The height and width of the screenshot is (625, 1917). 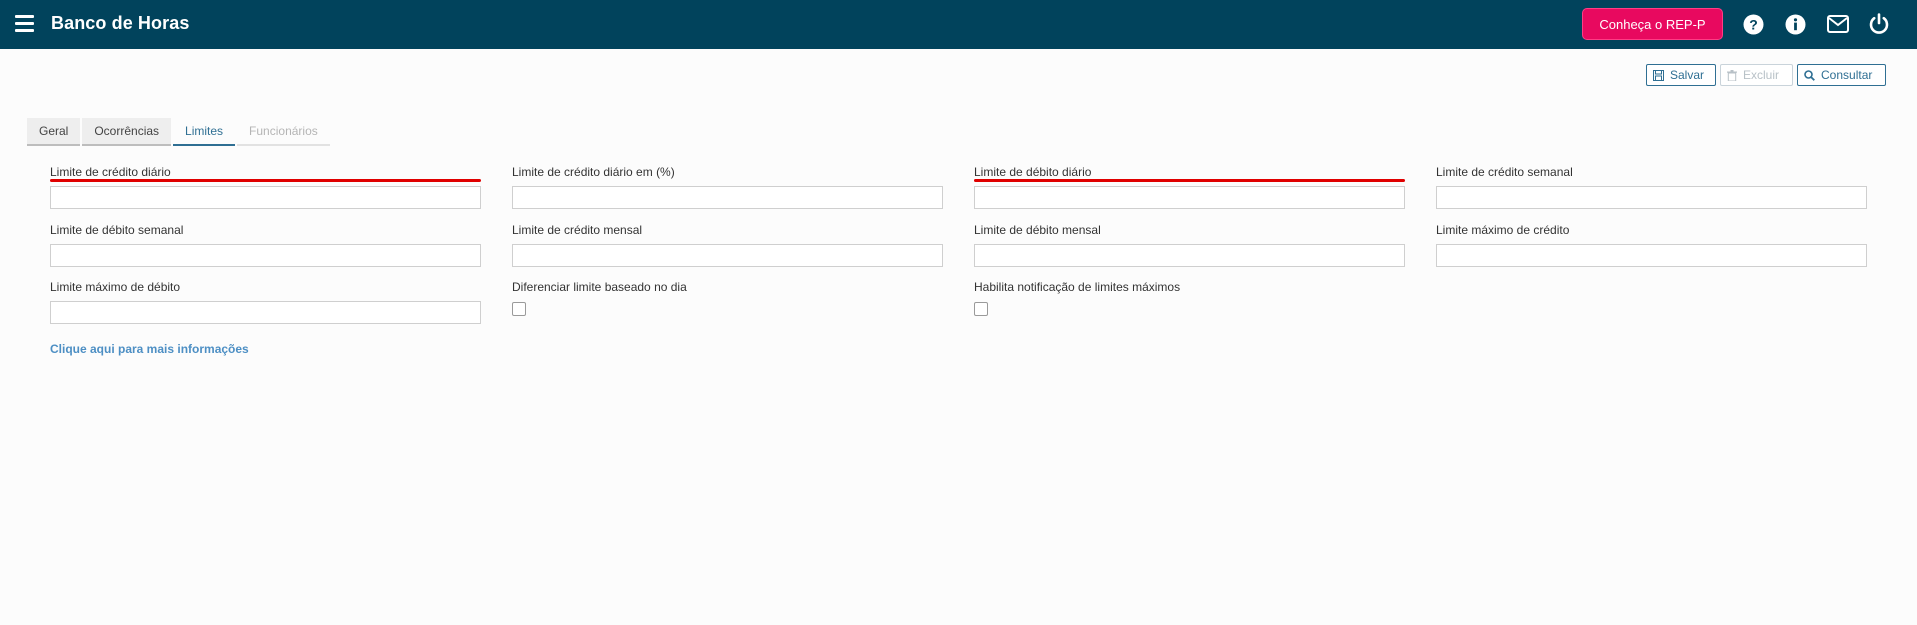 I want to click on field-debito-mensal: Limite de débito mensal, so click(x=1189, y=244).